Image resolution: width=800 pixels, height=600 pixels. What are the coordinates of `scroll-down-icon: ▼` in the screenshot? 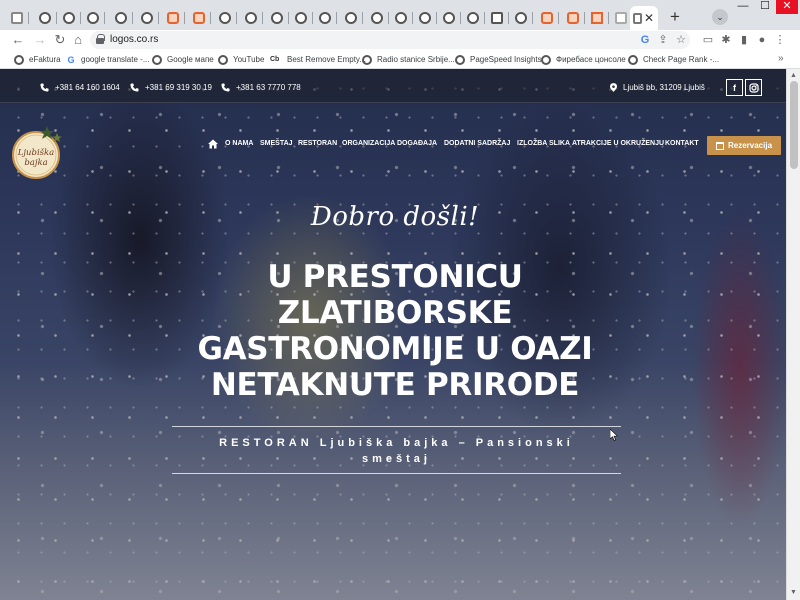 It's located at (793, 592).